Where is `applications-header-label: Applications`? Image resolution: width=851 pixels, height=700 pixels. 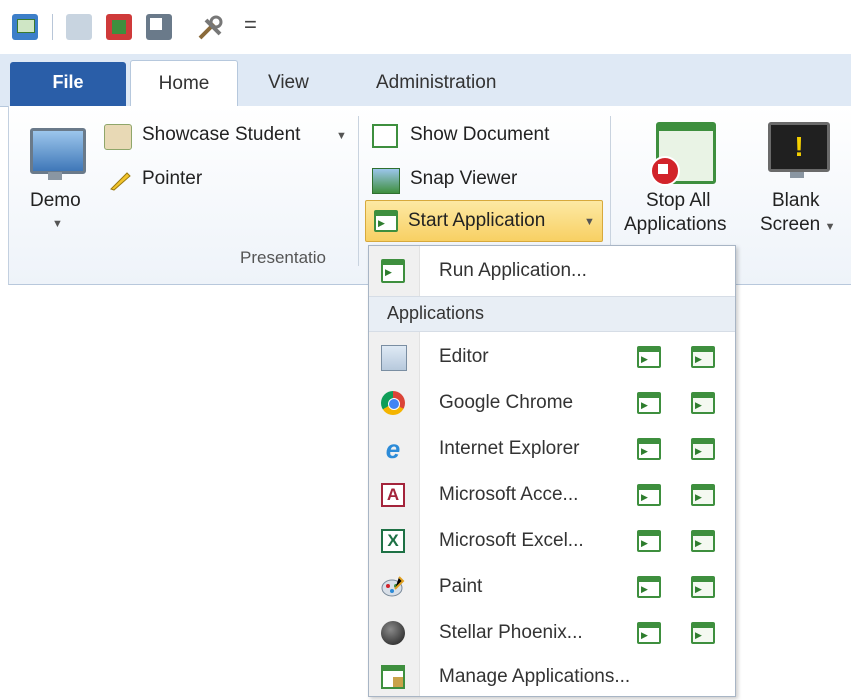
applications-header-label: Applications is located at coordinates (436, 313).